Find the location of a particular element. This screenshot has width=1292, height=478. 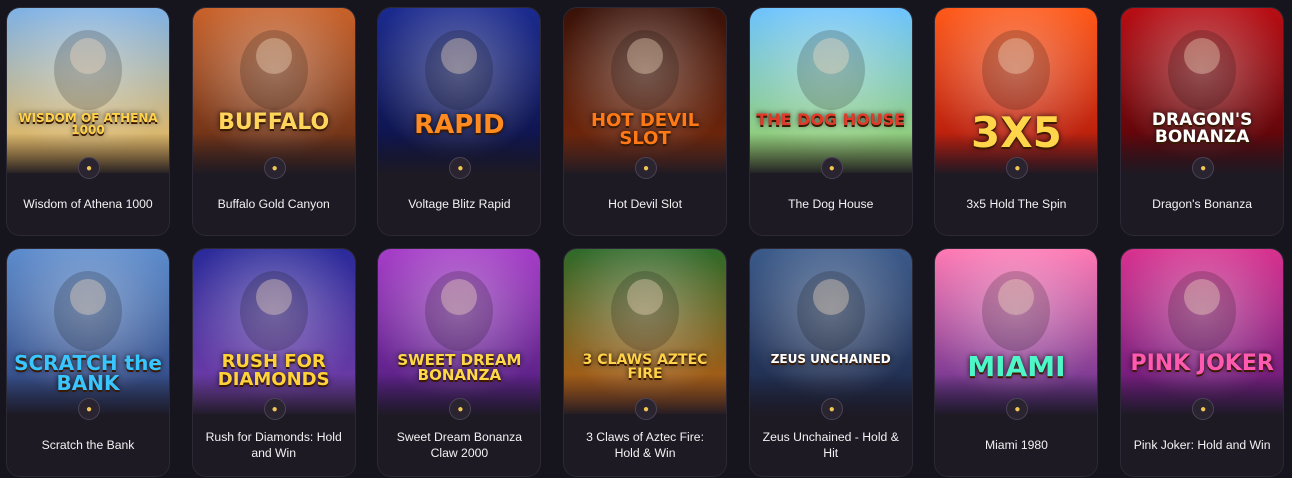

game-thumbnail: BUFFALO is located at coordinates (273, 90).